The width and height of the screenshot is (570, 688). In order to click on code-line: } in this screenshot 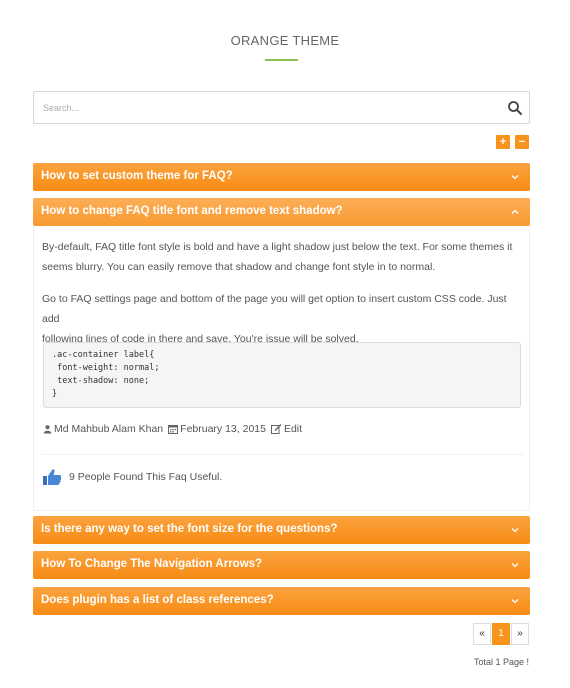, I will do `click(55, 394)`.